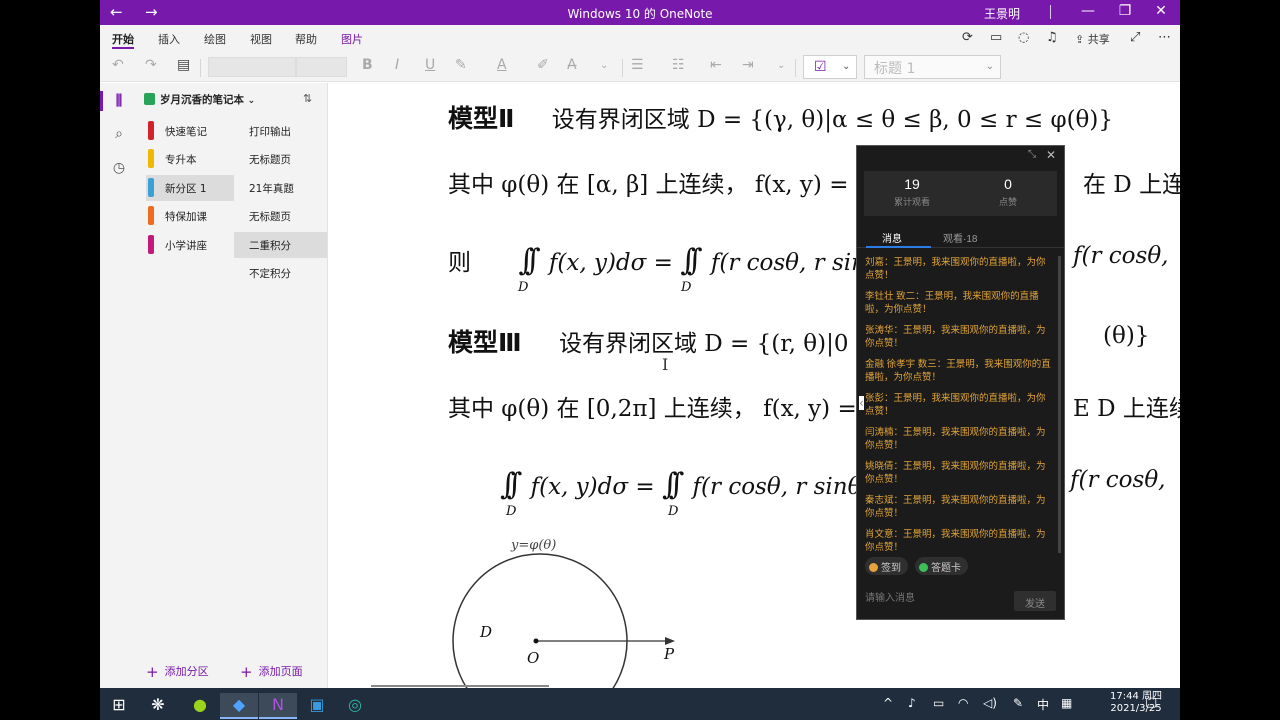 The image size is (1280, 720). Describe the element at coordinates (1059, 404) in the screenshot. I see `message-scrollbar` at that location.